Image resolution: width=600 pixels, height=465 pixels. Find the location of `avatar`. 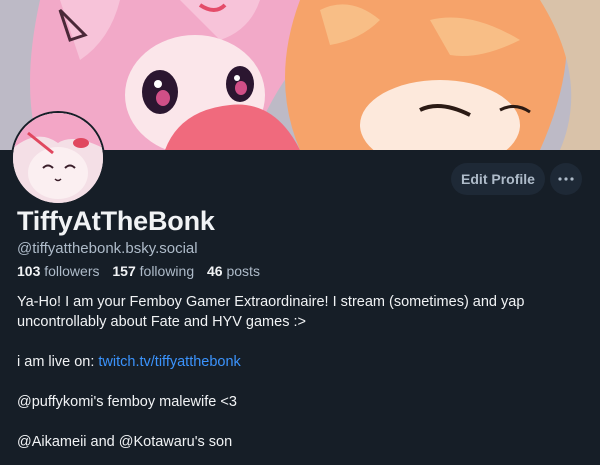

avatar is located at coordinates (58, 158).